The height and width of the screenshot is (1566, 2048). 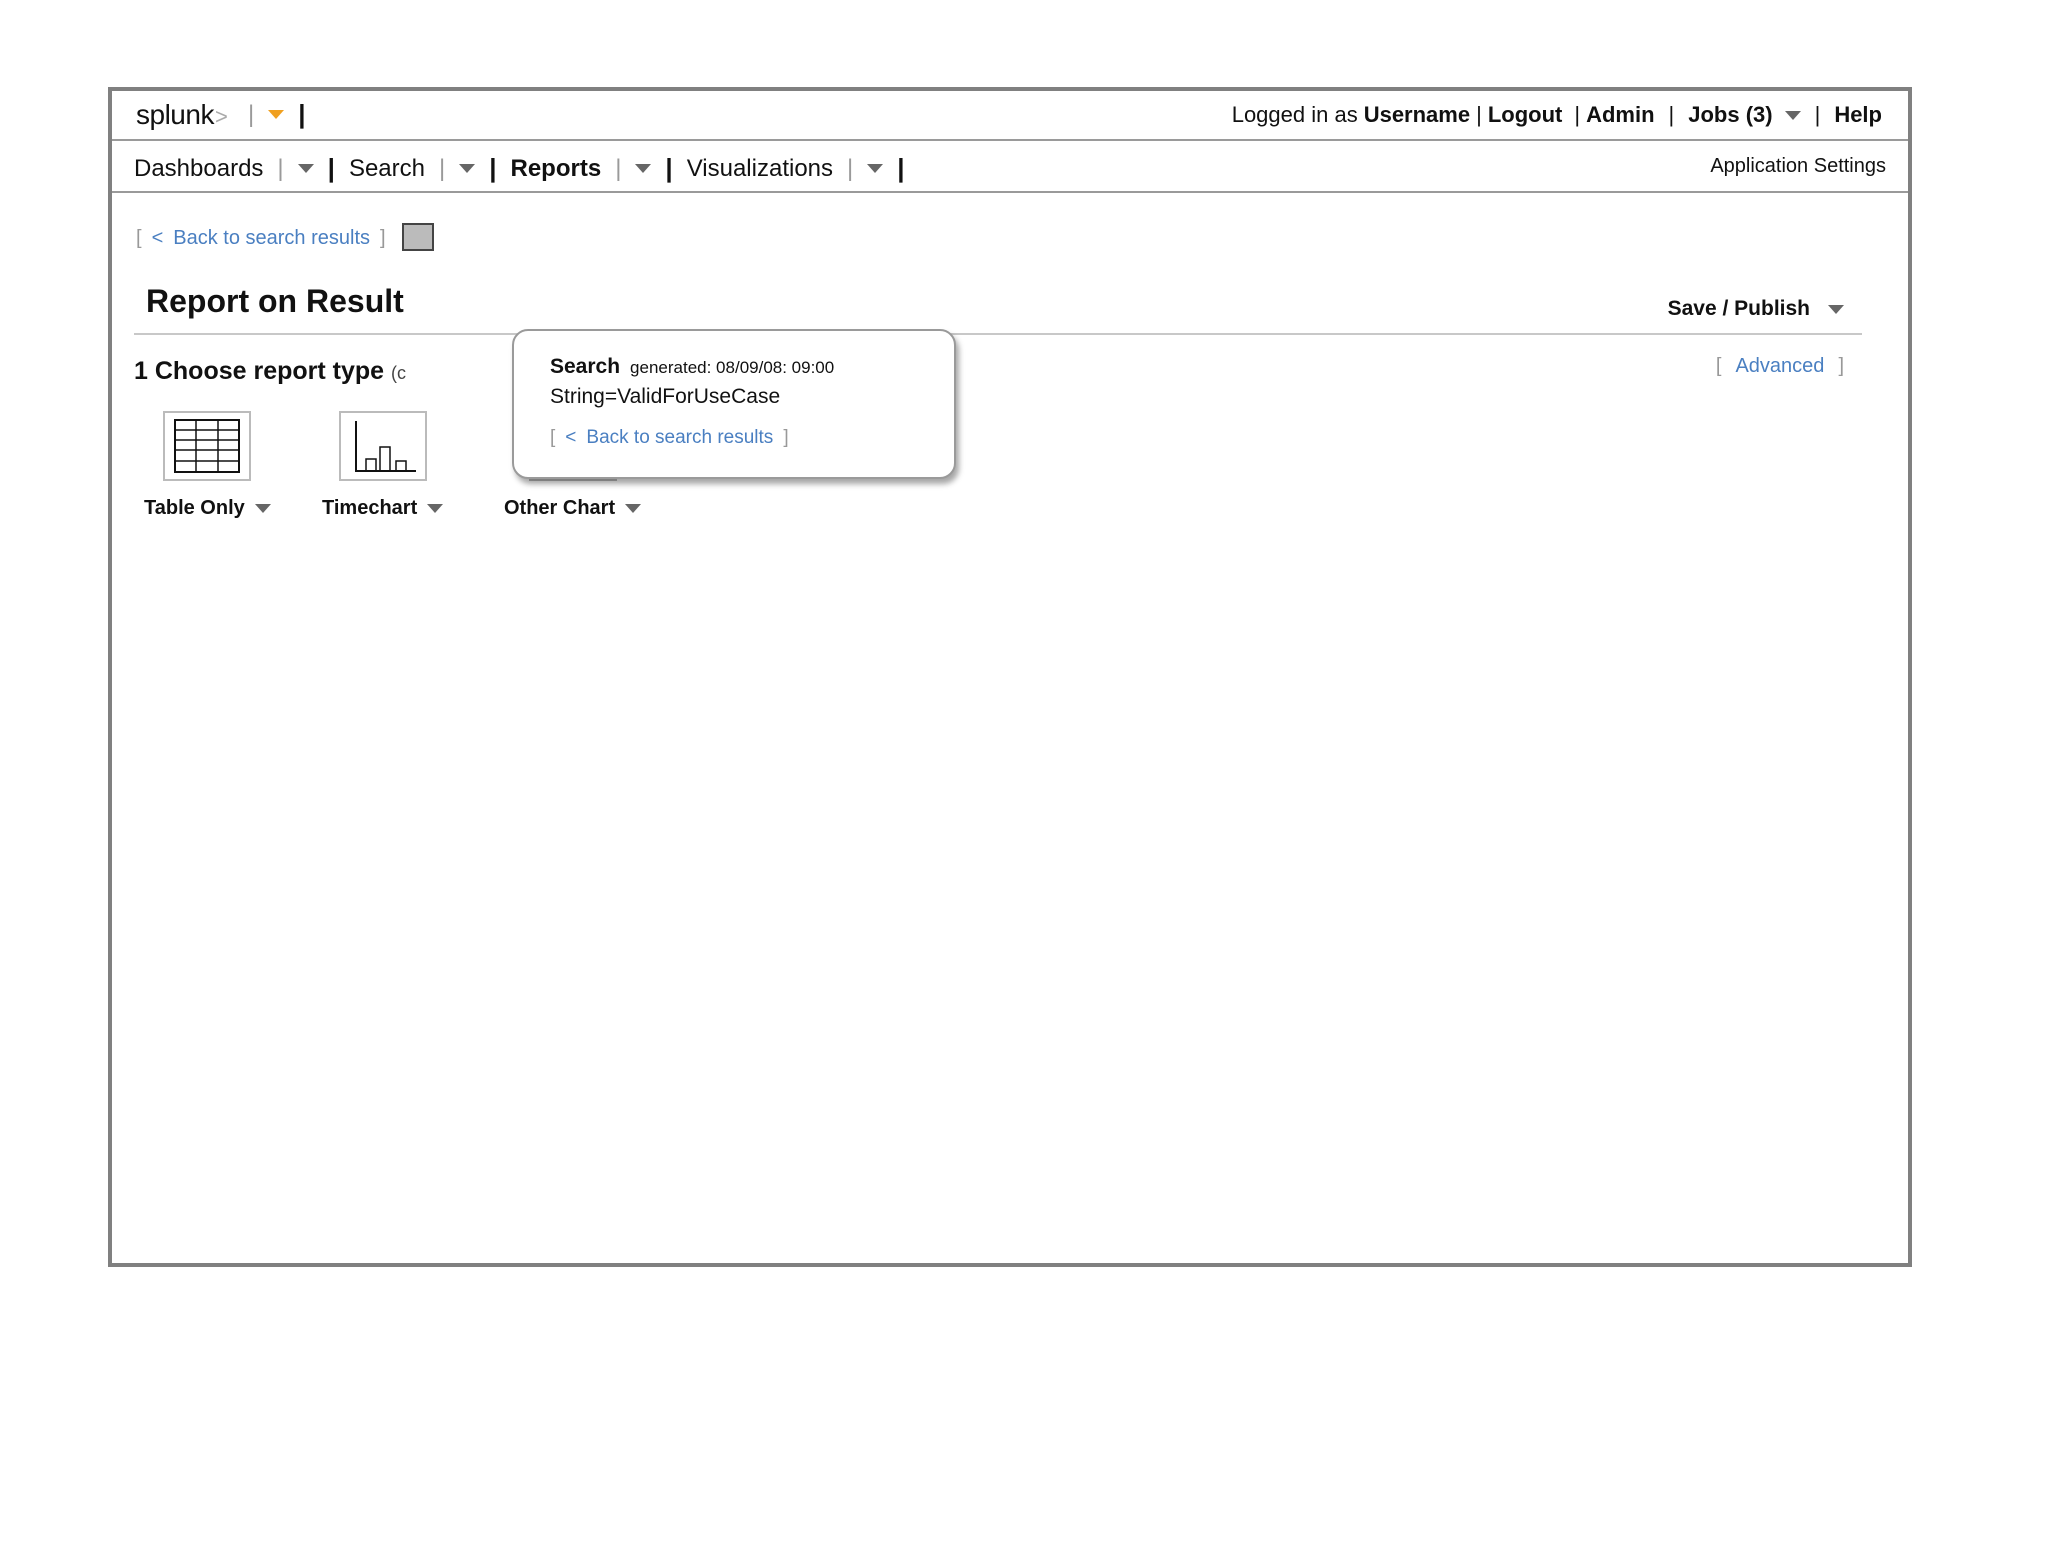 What do you see at coordinates (875, 168) in the screenshot?
I see `visualizations-dropdown-chevron-icon` at bounding box center [875, 168].